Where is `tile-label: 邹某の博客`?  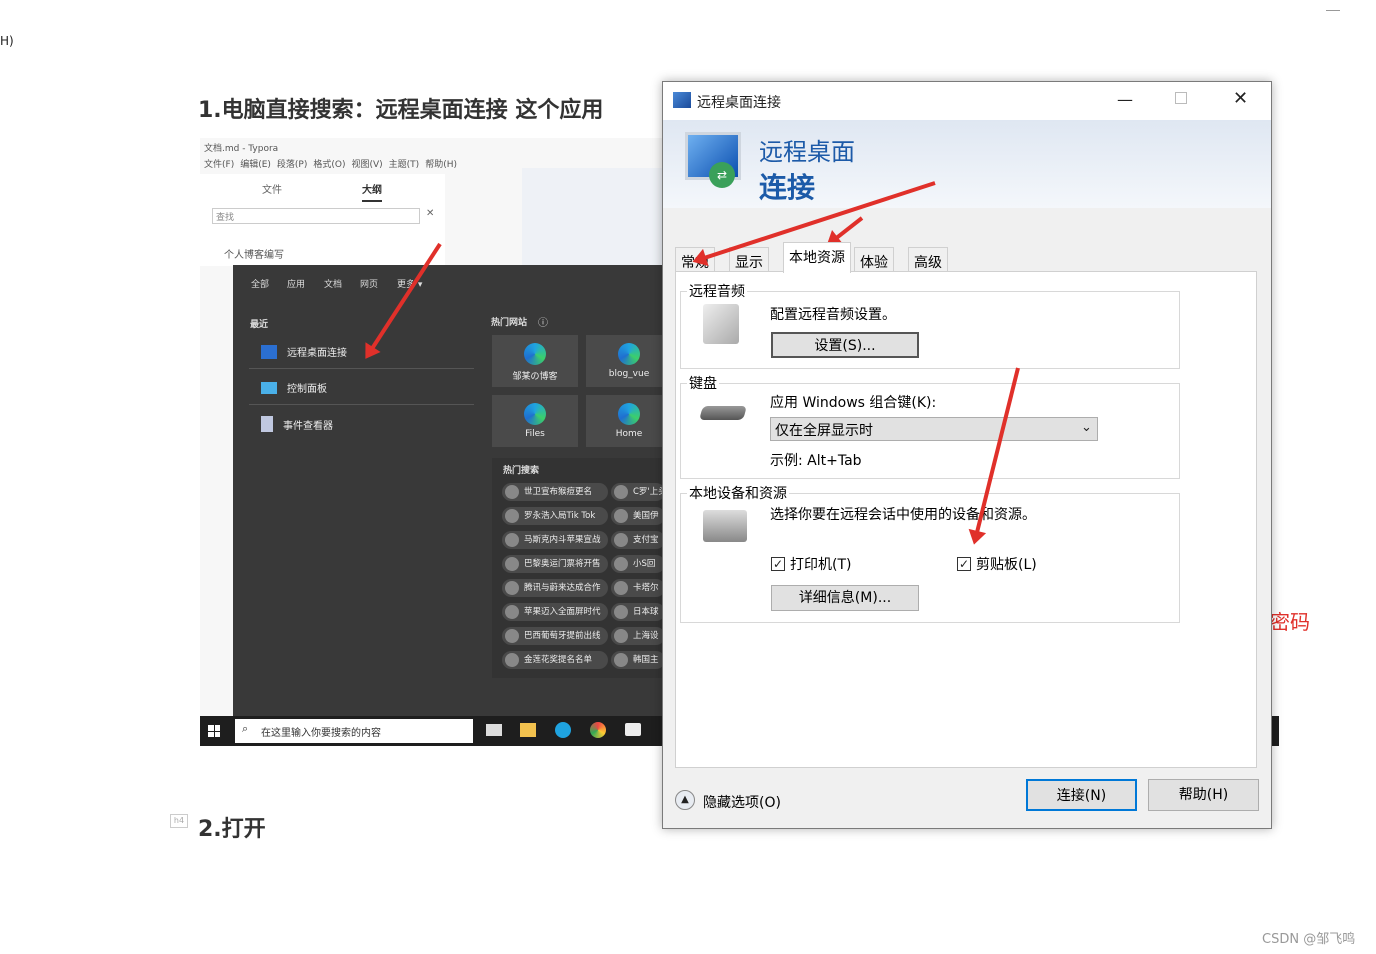 tile-label: 邹某の博客 is located at coordinates (535, 377).